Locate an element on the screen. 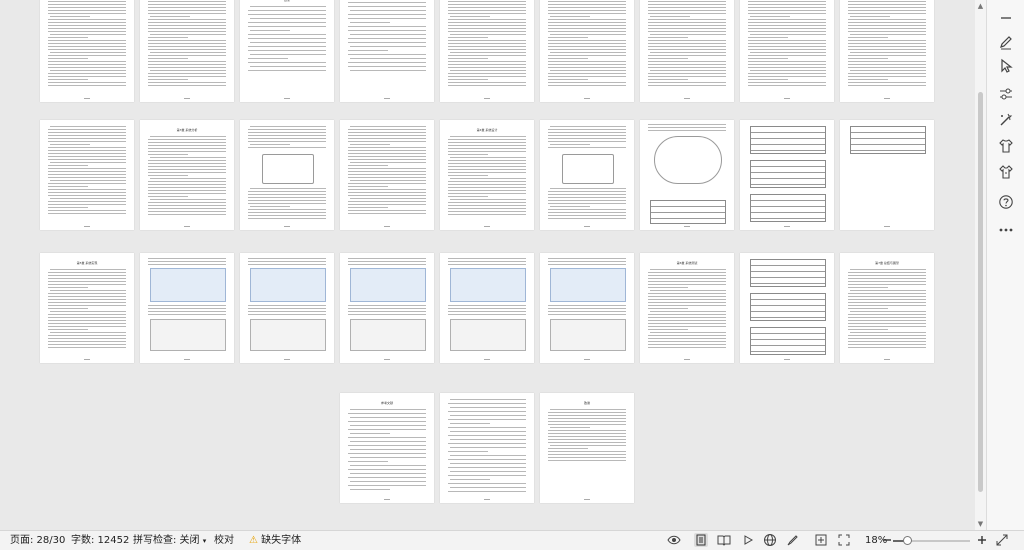  proofread-button: 校对 is located at coordinates (224, 540).